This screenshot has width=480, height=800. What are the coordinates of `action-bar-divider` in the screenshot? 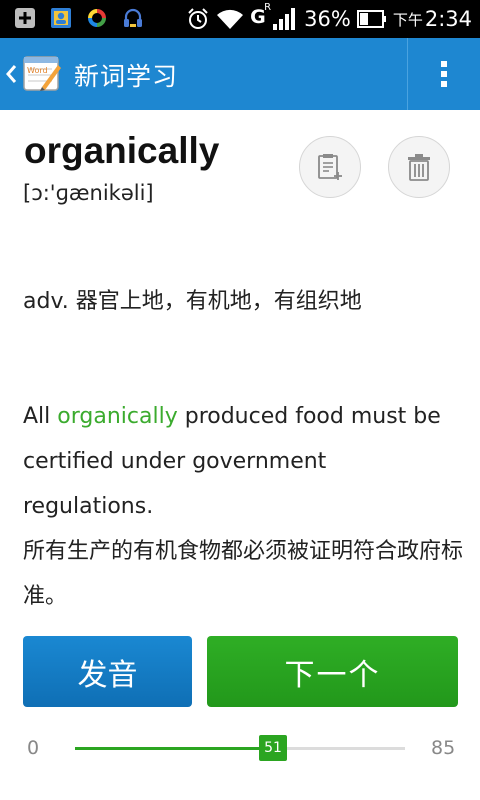 It's located at (407, 74).